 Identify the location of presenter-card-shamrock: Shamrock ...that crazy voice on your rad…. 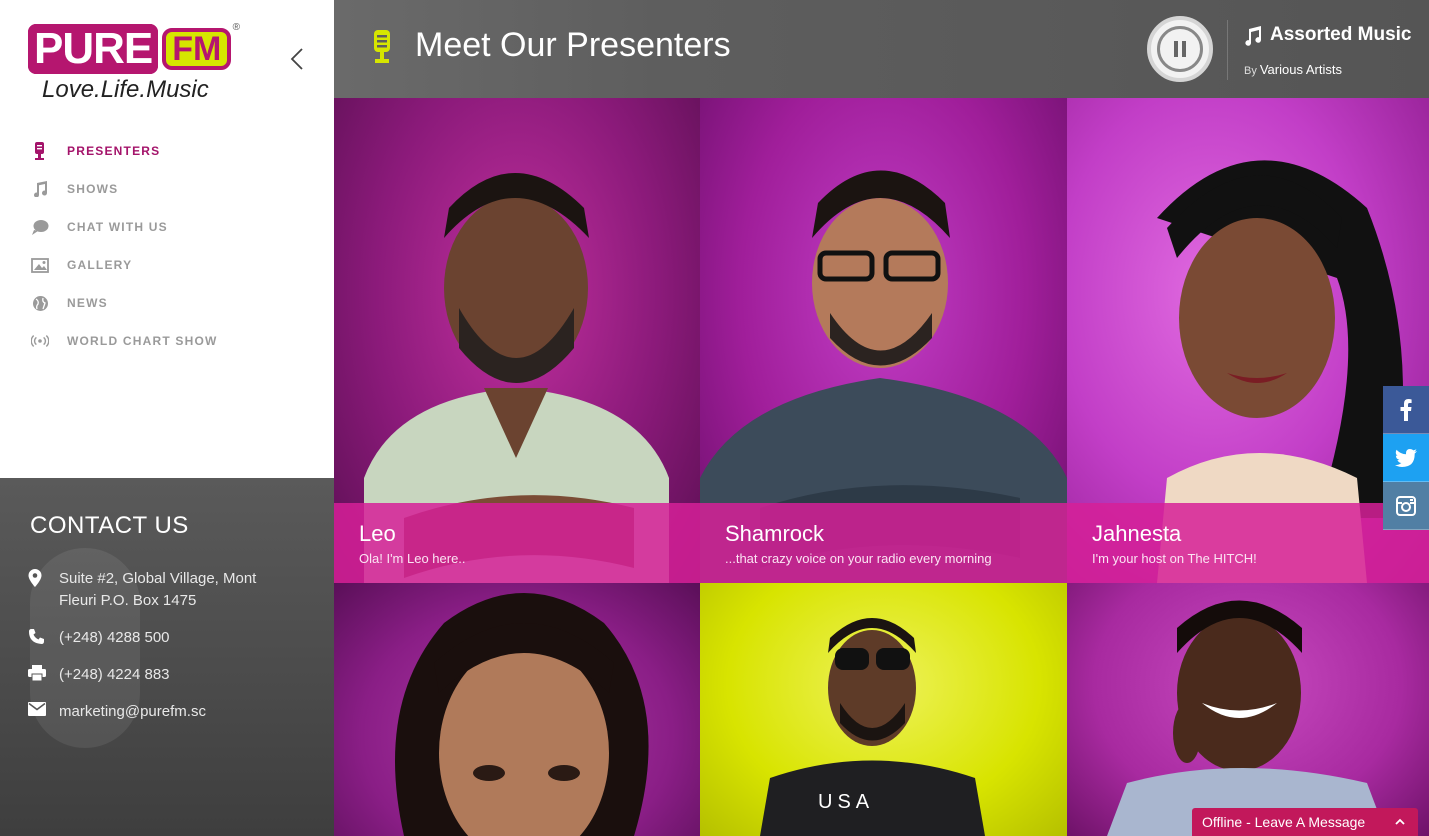
(883, 340).